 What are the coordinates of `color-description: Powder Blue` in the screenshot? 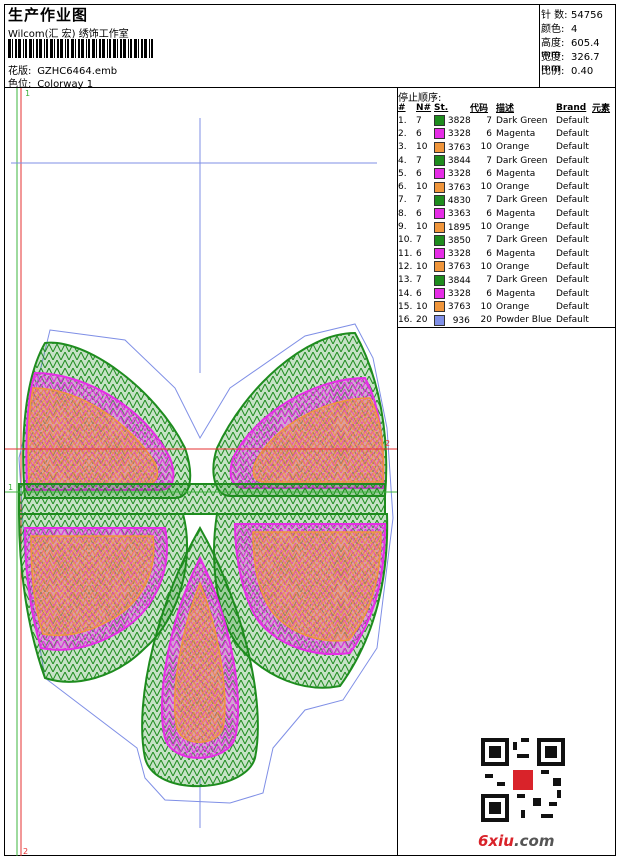 It's located at (524, 320).